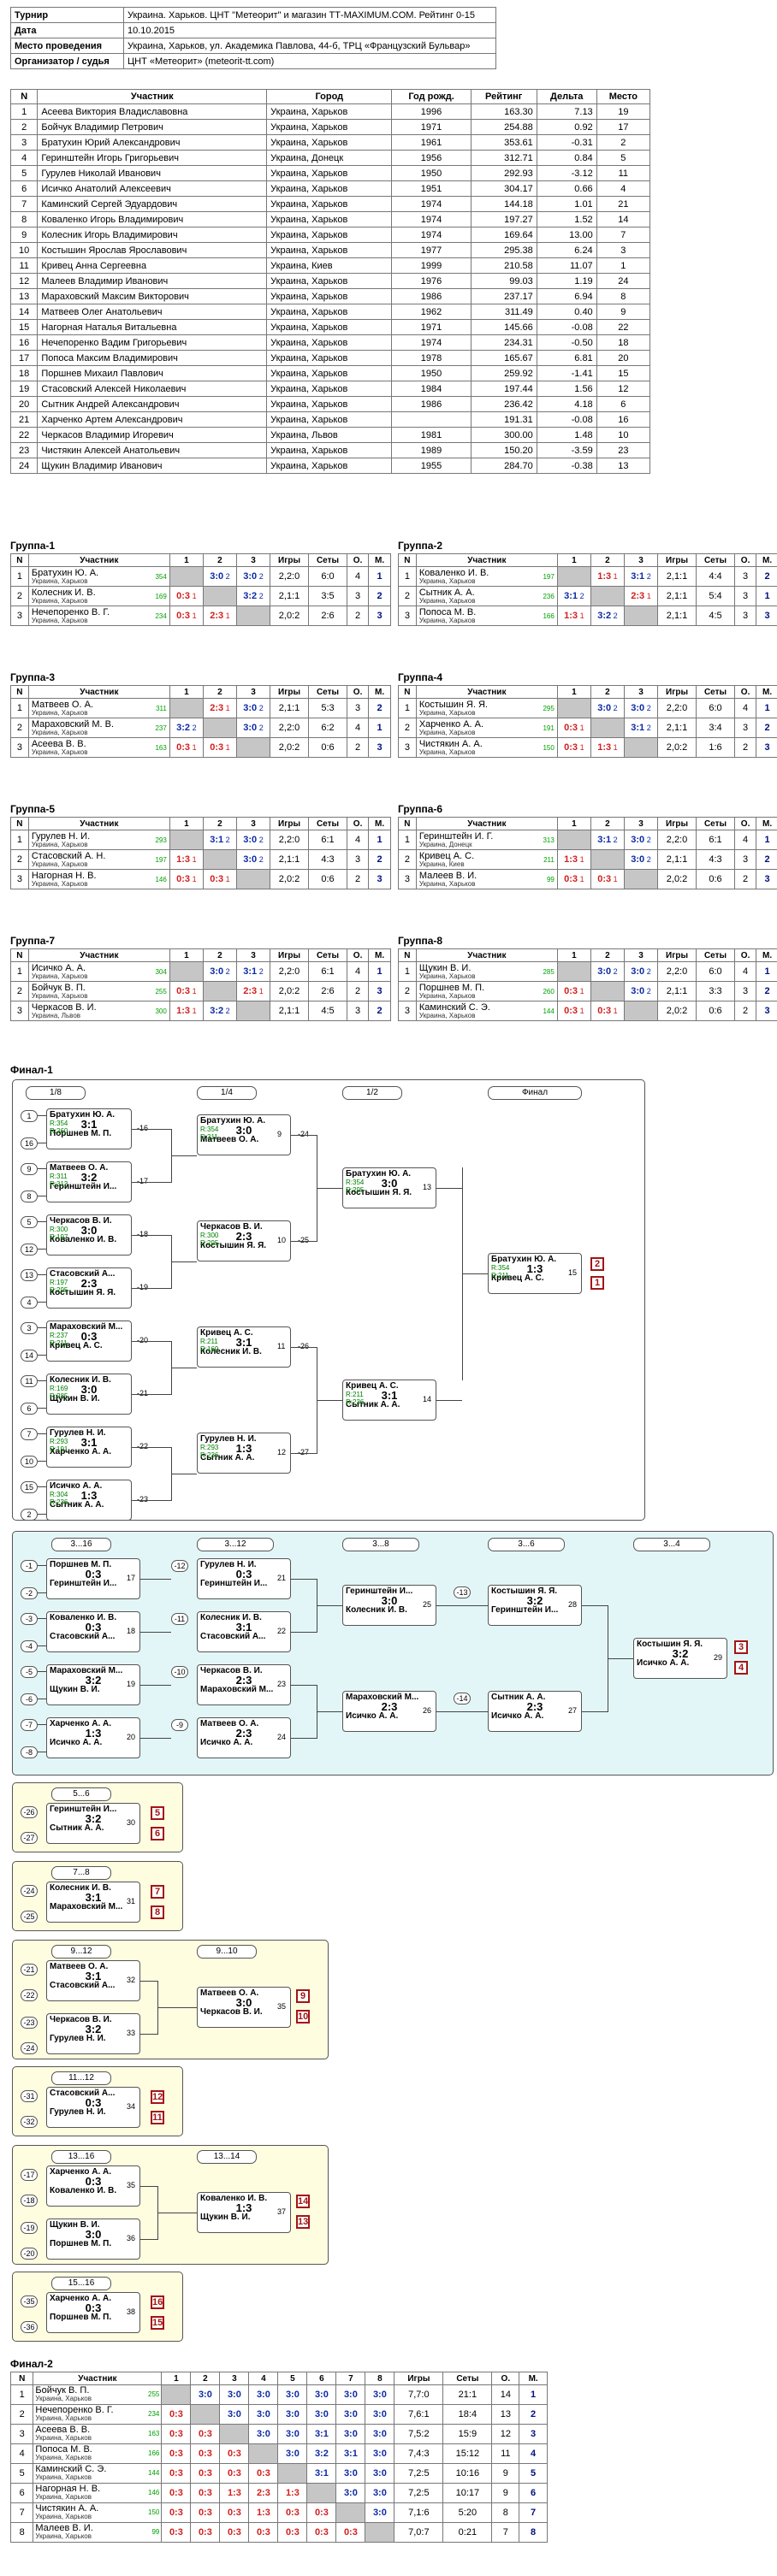 The height and width of the screenshot is (2576, 777). I want to click on group-header-cell: Участник, so click(98, 692).